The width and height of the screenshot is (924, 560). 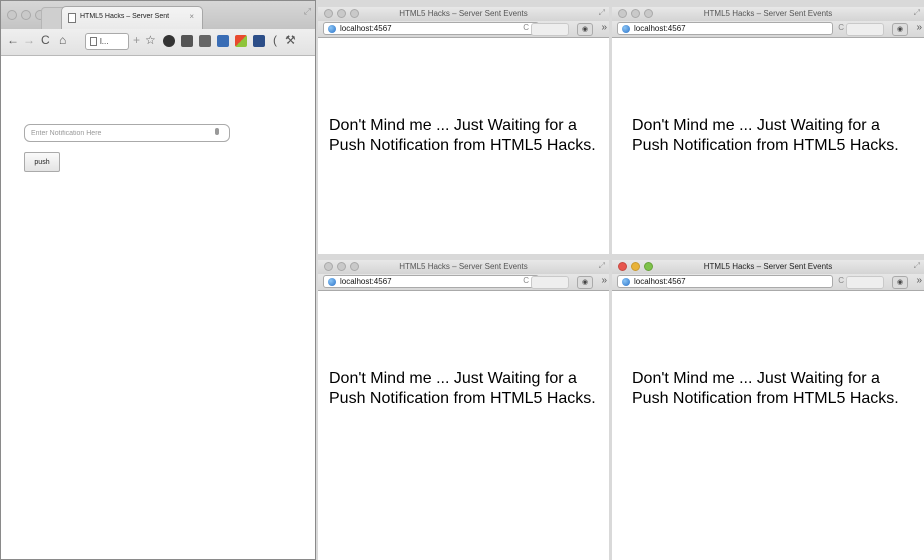 I want to click on tab-title: HTML5 Hacks – Server Sent, so click(x=125, y=16).